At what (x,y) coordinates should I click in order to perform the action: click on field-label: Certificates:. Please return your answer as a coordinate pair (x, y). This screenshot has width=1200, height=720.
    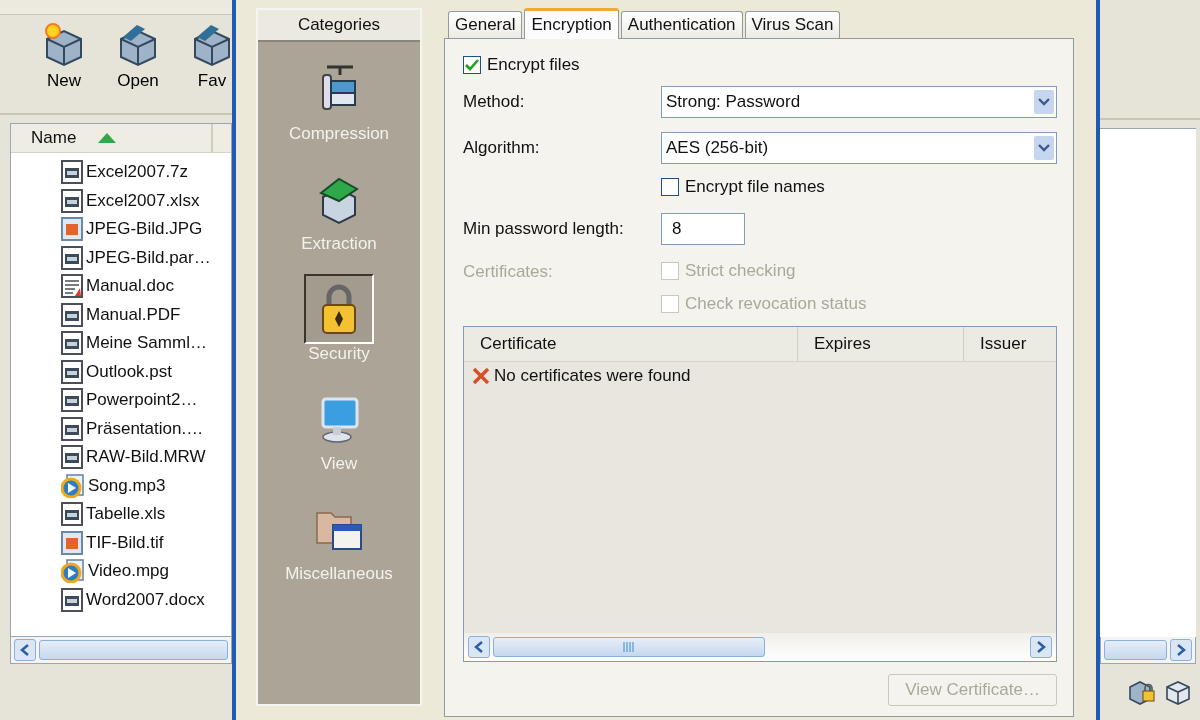
    Looking at the image, I should click on (508, 272).